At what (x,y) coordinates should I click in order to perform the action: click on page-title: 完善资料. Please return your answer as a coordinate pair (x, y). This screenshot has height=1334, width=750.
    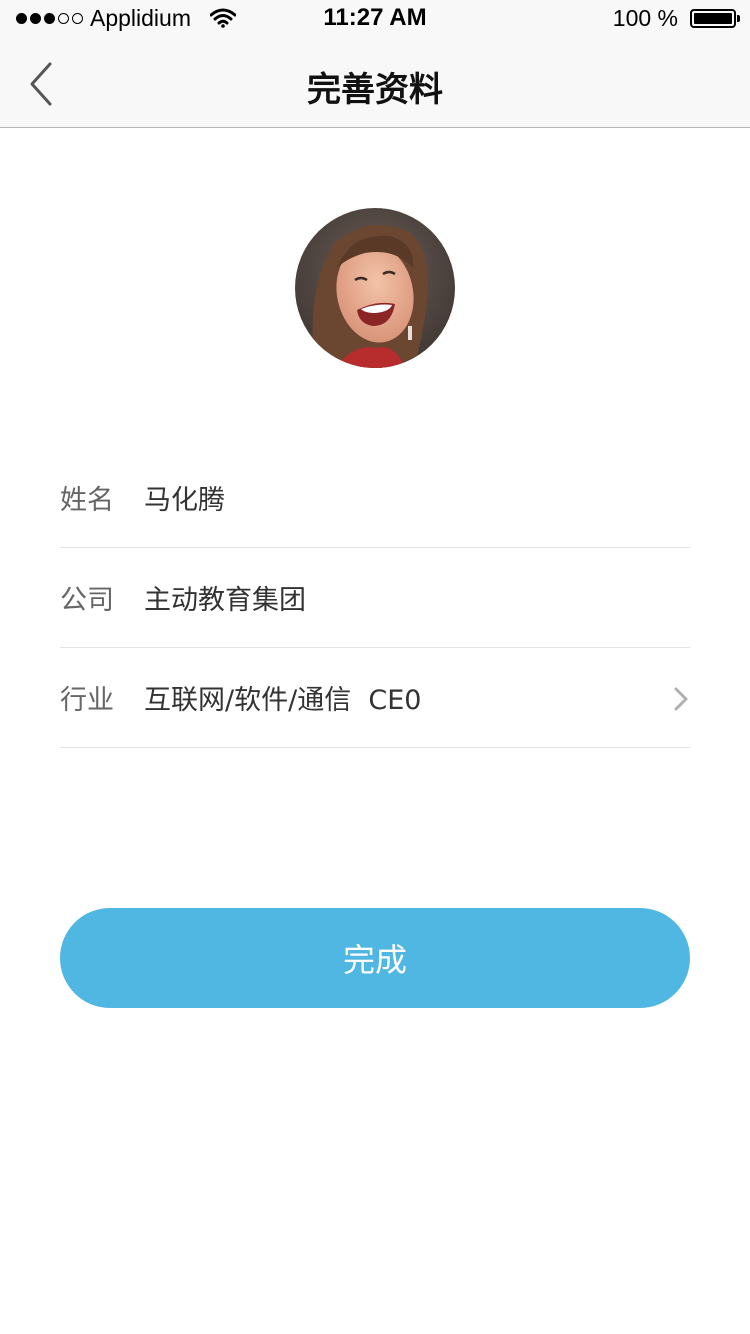
    Looking at the image, I should click on (375, 90).